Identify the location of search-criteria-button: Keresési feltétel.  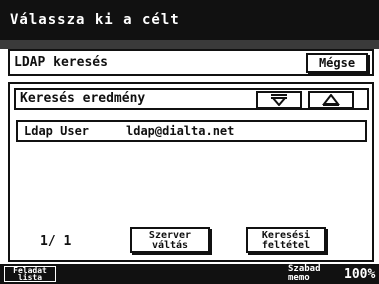
(286, 240).